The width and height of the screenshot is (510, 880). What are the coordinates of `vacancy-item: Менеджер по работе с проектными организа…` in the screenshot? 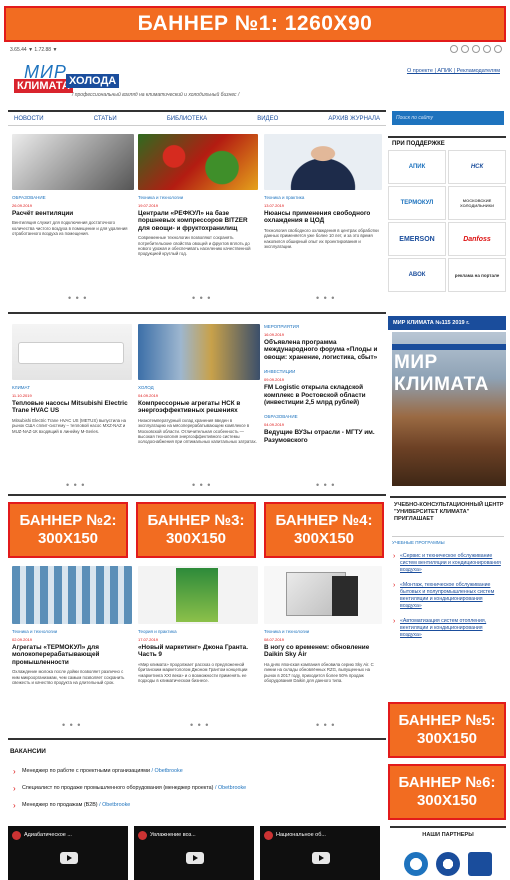 It's located at (98, 771).